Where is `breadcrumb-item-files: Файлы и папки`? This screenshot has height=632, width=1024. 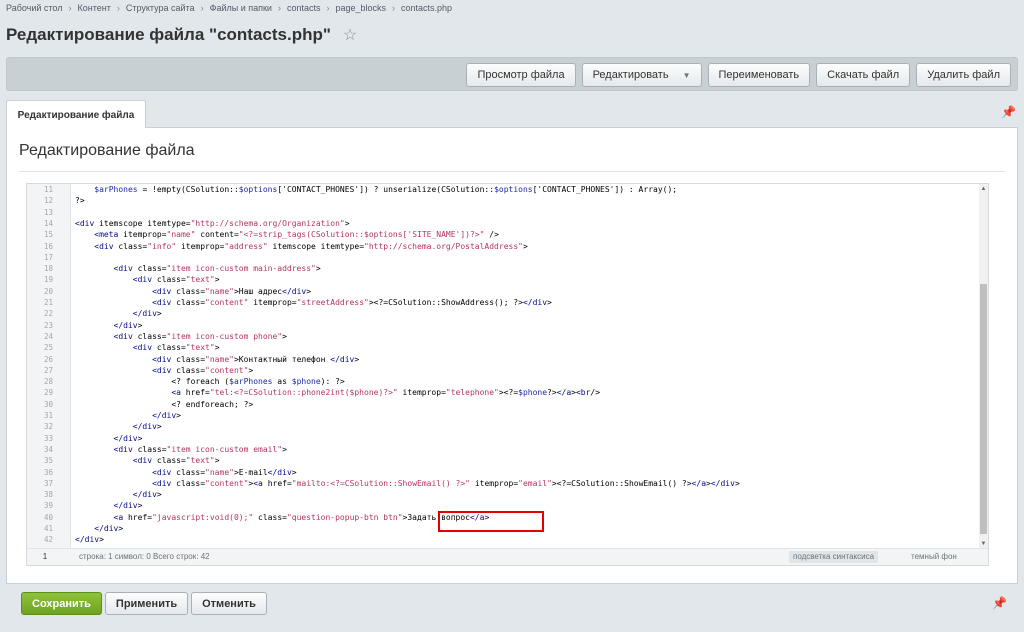
breadcrumb-item-files: Файлы и папки is located at coordinates (241, 8).